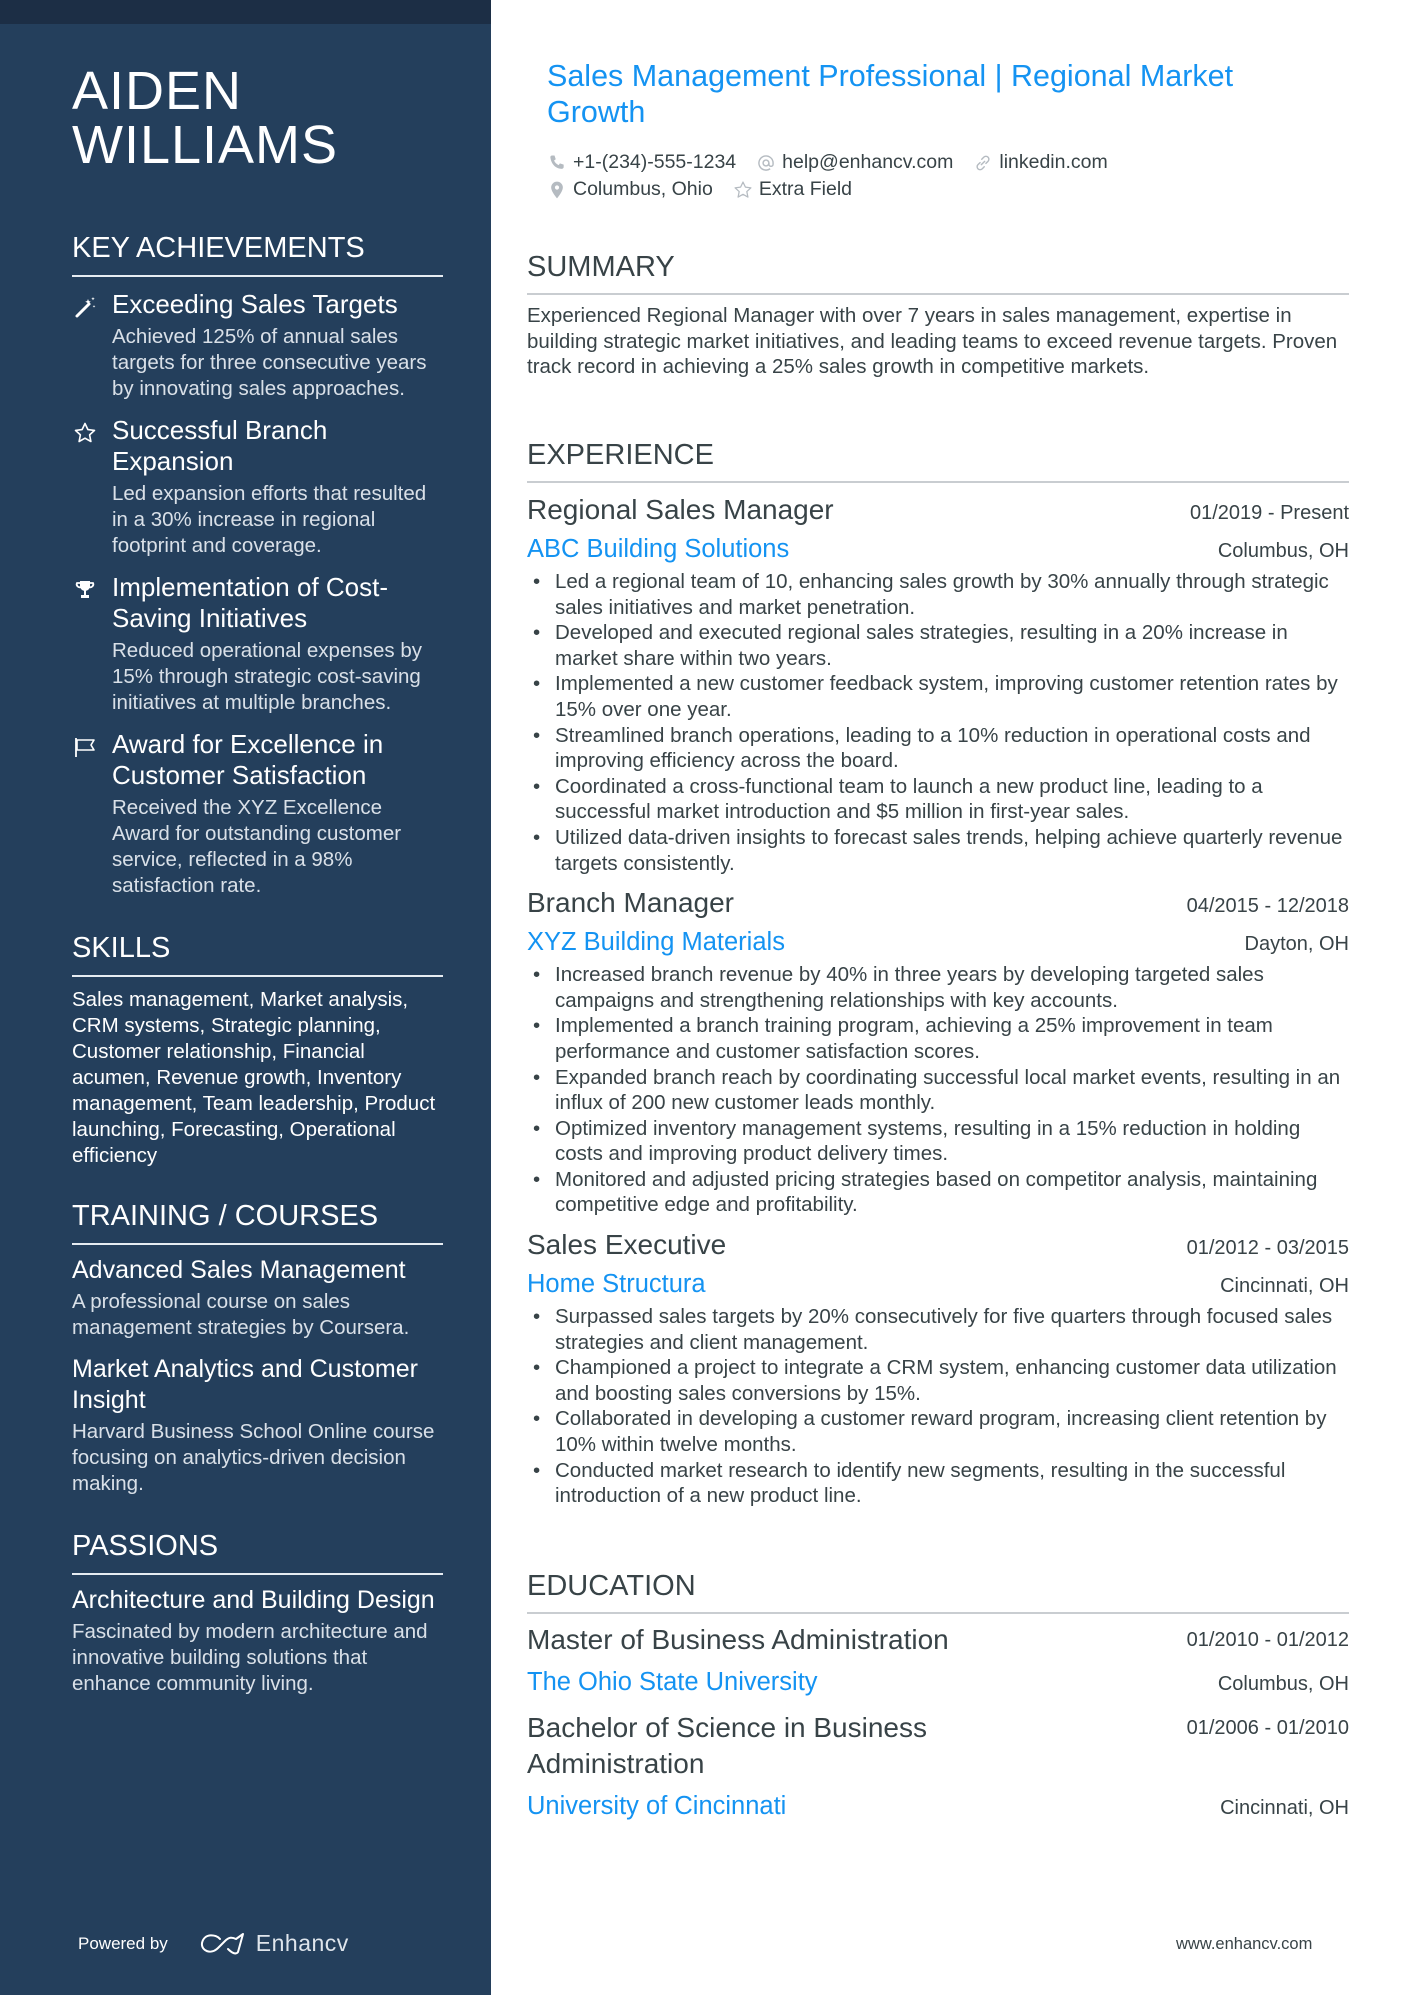 The width and height of the screenshot is (1410, 1995). Describe the element at coordinates (85, 590) in the screenshot. I see `trophy-icon` at that location.